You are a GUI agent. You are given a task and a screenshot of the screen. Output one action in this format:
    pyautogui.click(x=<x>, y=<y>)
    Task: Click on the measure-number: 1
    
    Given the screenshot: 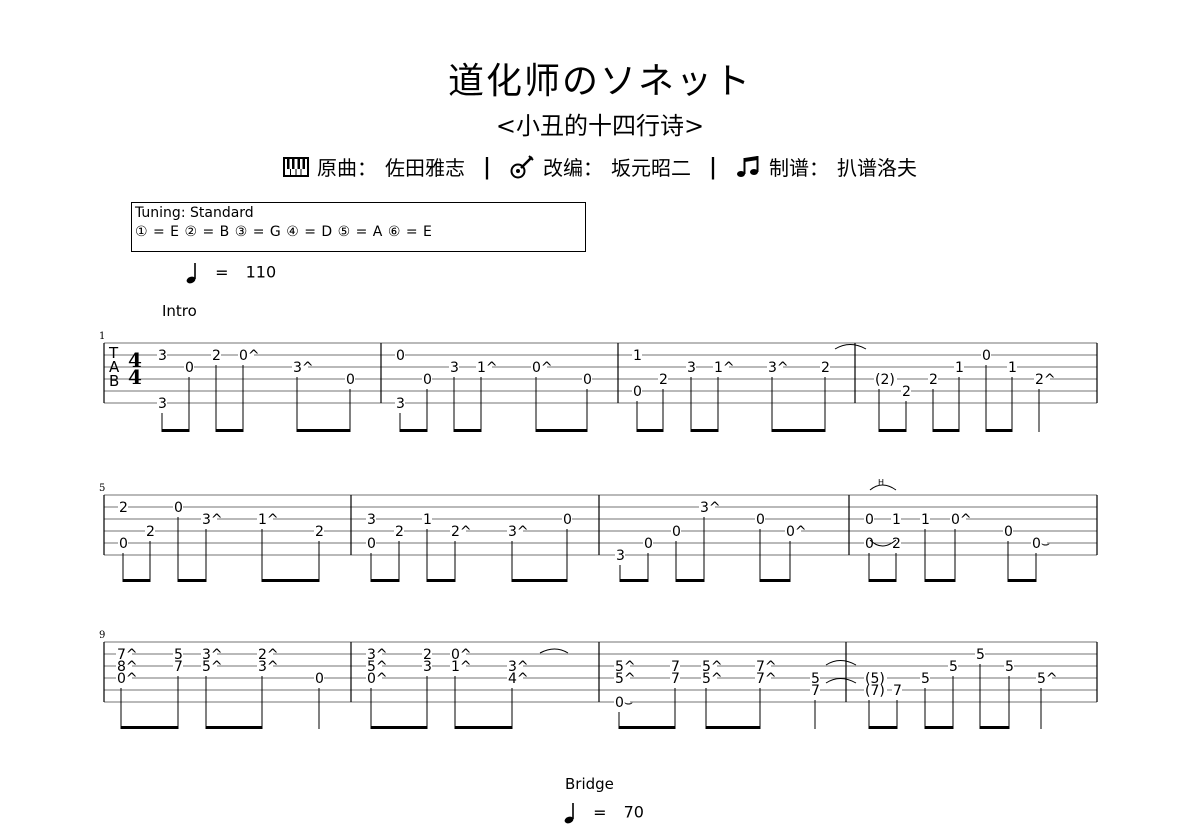 What is the action you would take?
    pyautogui.click(x=102, y=336)
    